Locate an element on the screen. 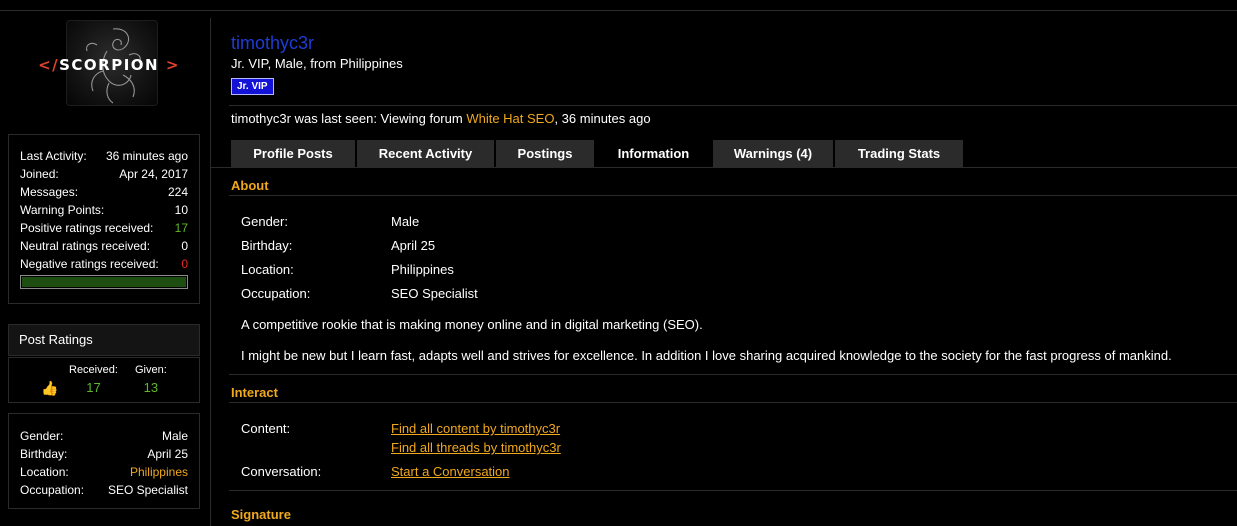  username: timothyc3r is located at coordinates (272, 43).